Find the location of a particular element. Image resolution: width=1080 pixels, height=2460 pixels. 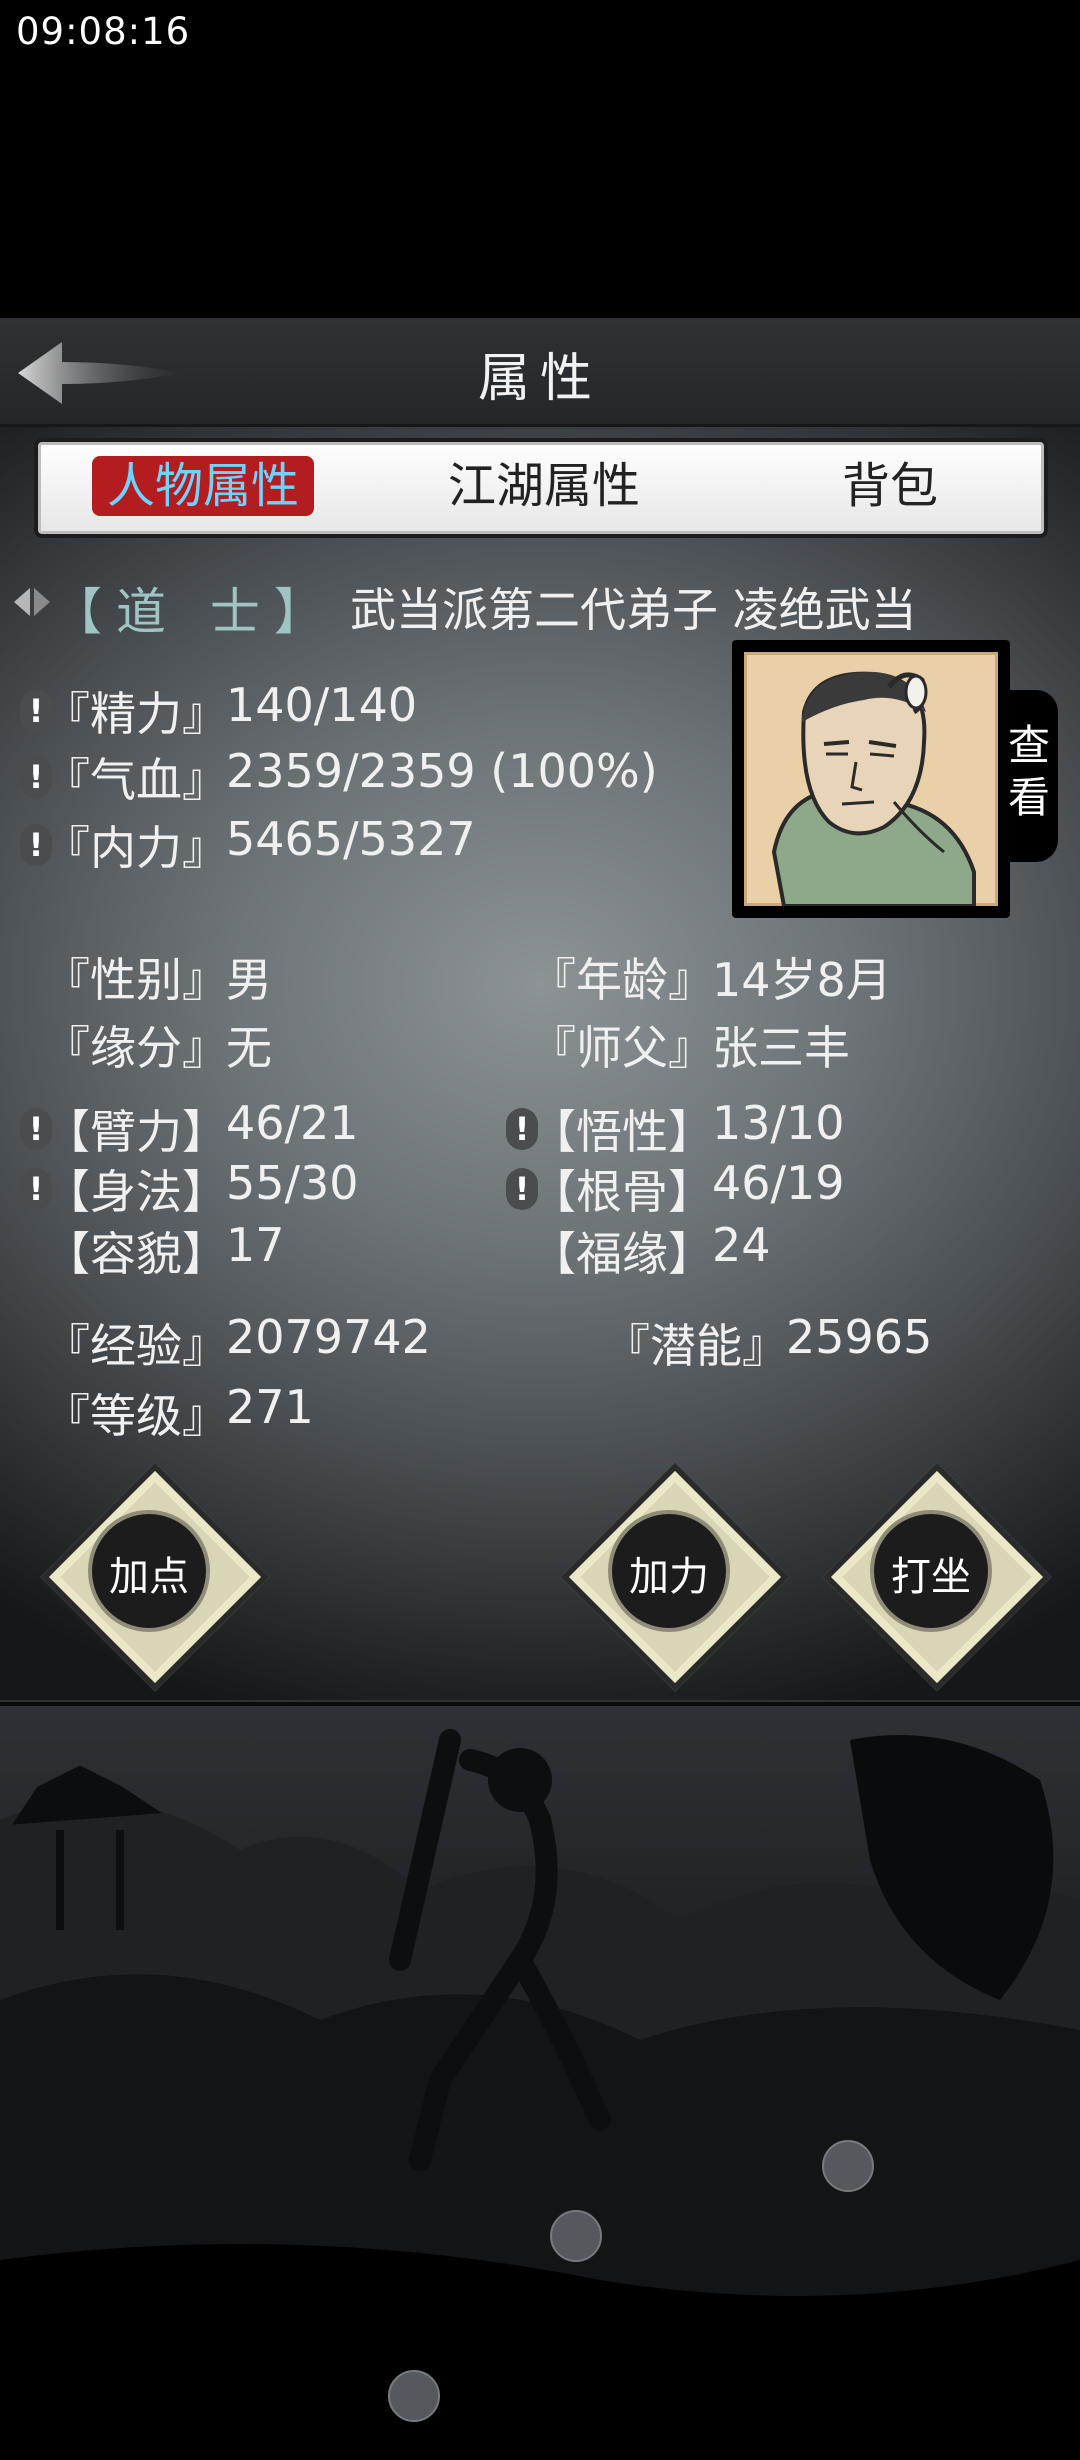

level-value: 271 is located at coordinates (270, 1407).